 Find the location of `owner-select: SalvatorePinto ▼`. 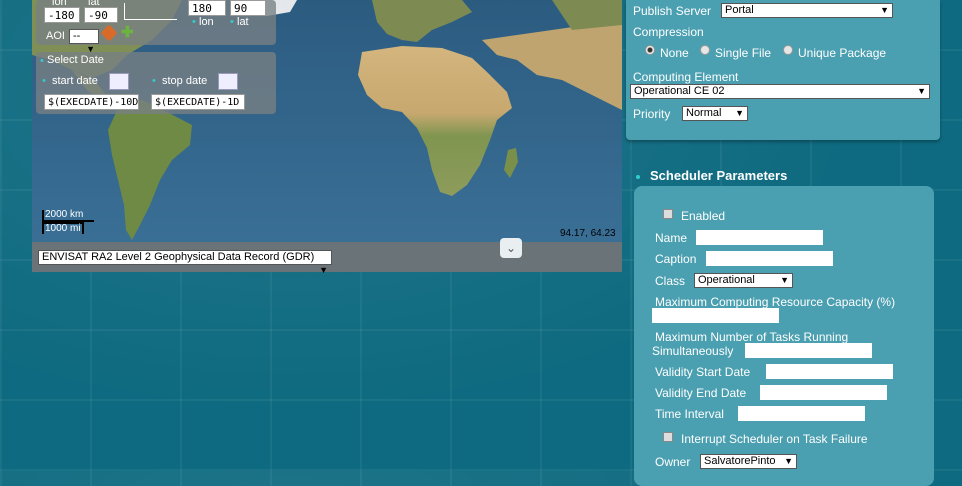

owner-select: SalvatorePinto ▼ is located at coordinates (748, 461).